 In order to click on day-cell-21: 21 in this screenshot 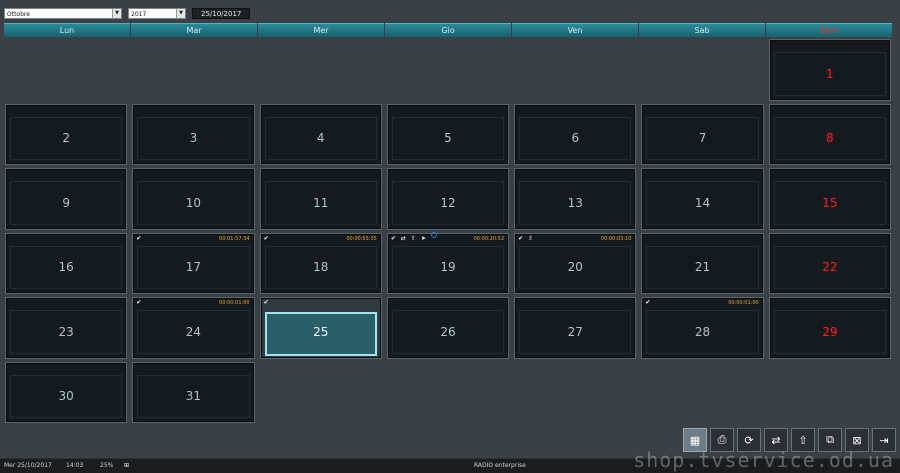, I will do `click(702, 263)`.